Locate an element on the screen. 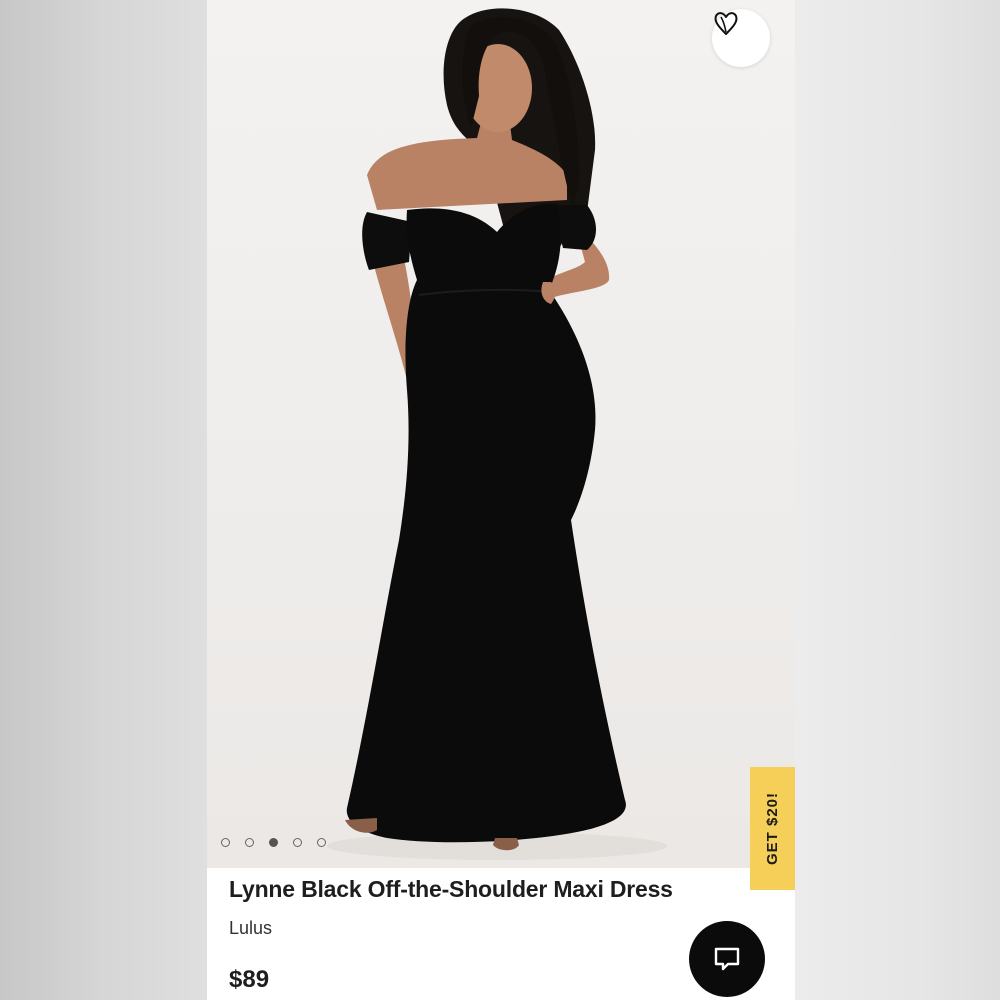 Image resolution: width=1000 pixels, height=1000 pixels. carousel-indicators is located at coordinates (273, 842).